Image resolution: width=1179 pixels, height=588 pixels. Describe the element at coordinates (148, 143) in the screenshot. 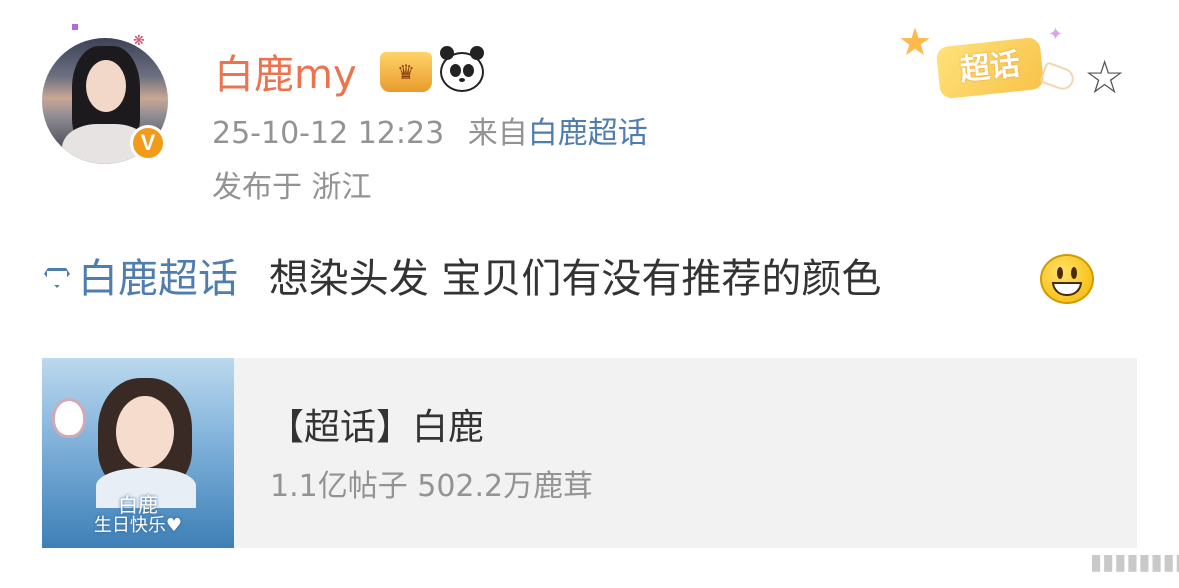

I see `verified-badge-icon: V` at that location.